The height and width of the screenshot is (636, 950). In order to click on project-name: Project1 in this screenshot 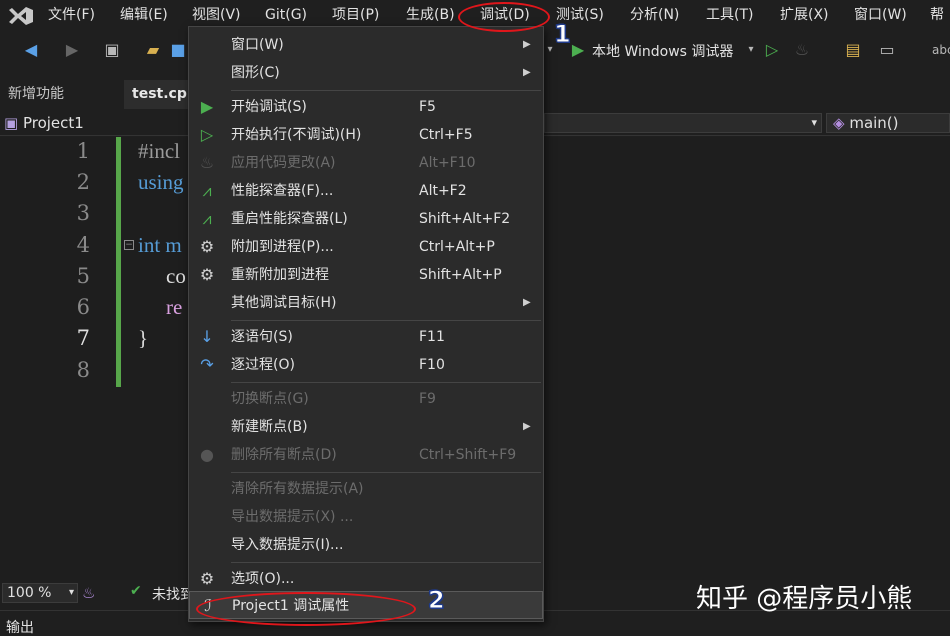, I will do `click(53, 123)`.